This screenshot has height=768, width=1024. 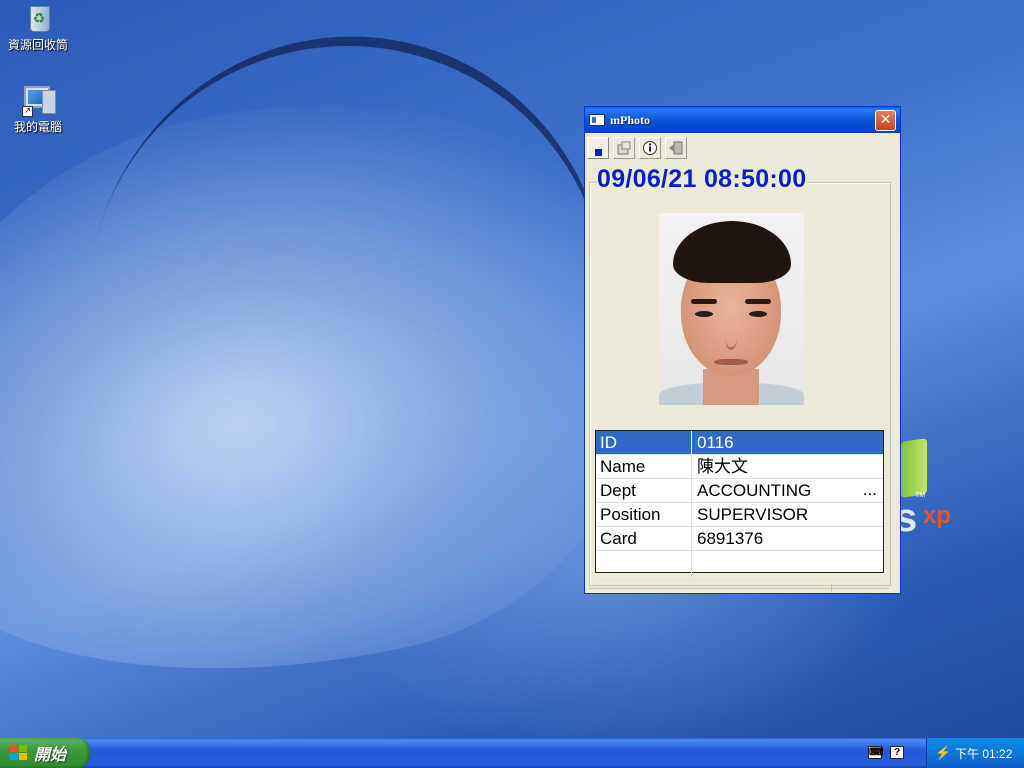 I want to click on grid-row-empty, so click(x=739, y=565).